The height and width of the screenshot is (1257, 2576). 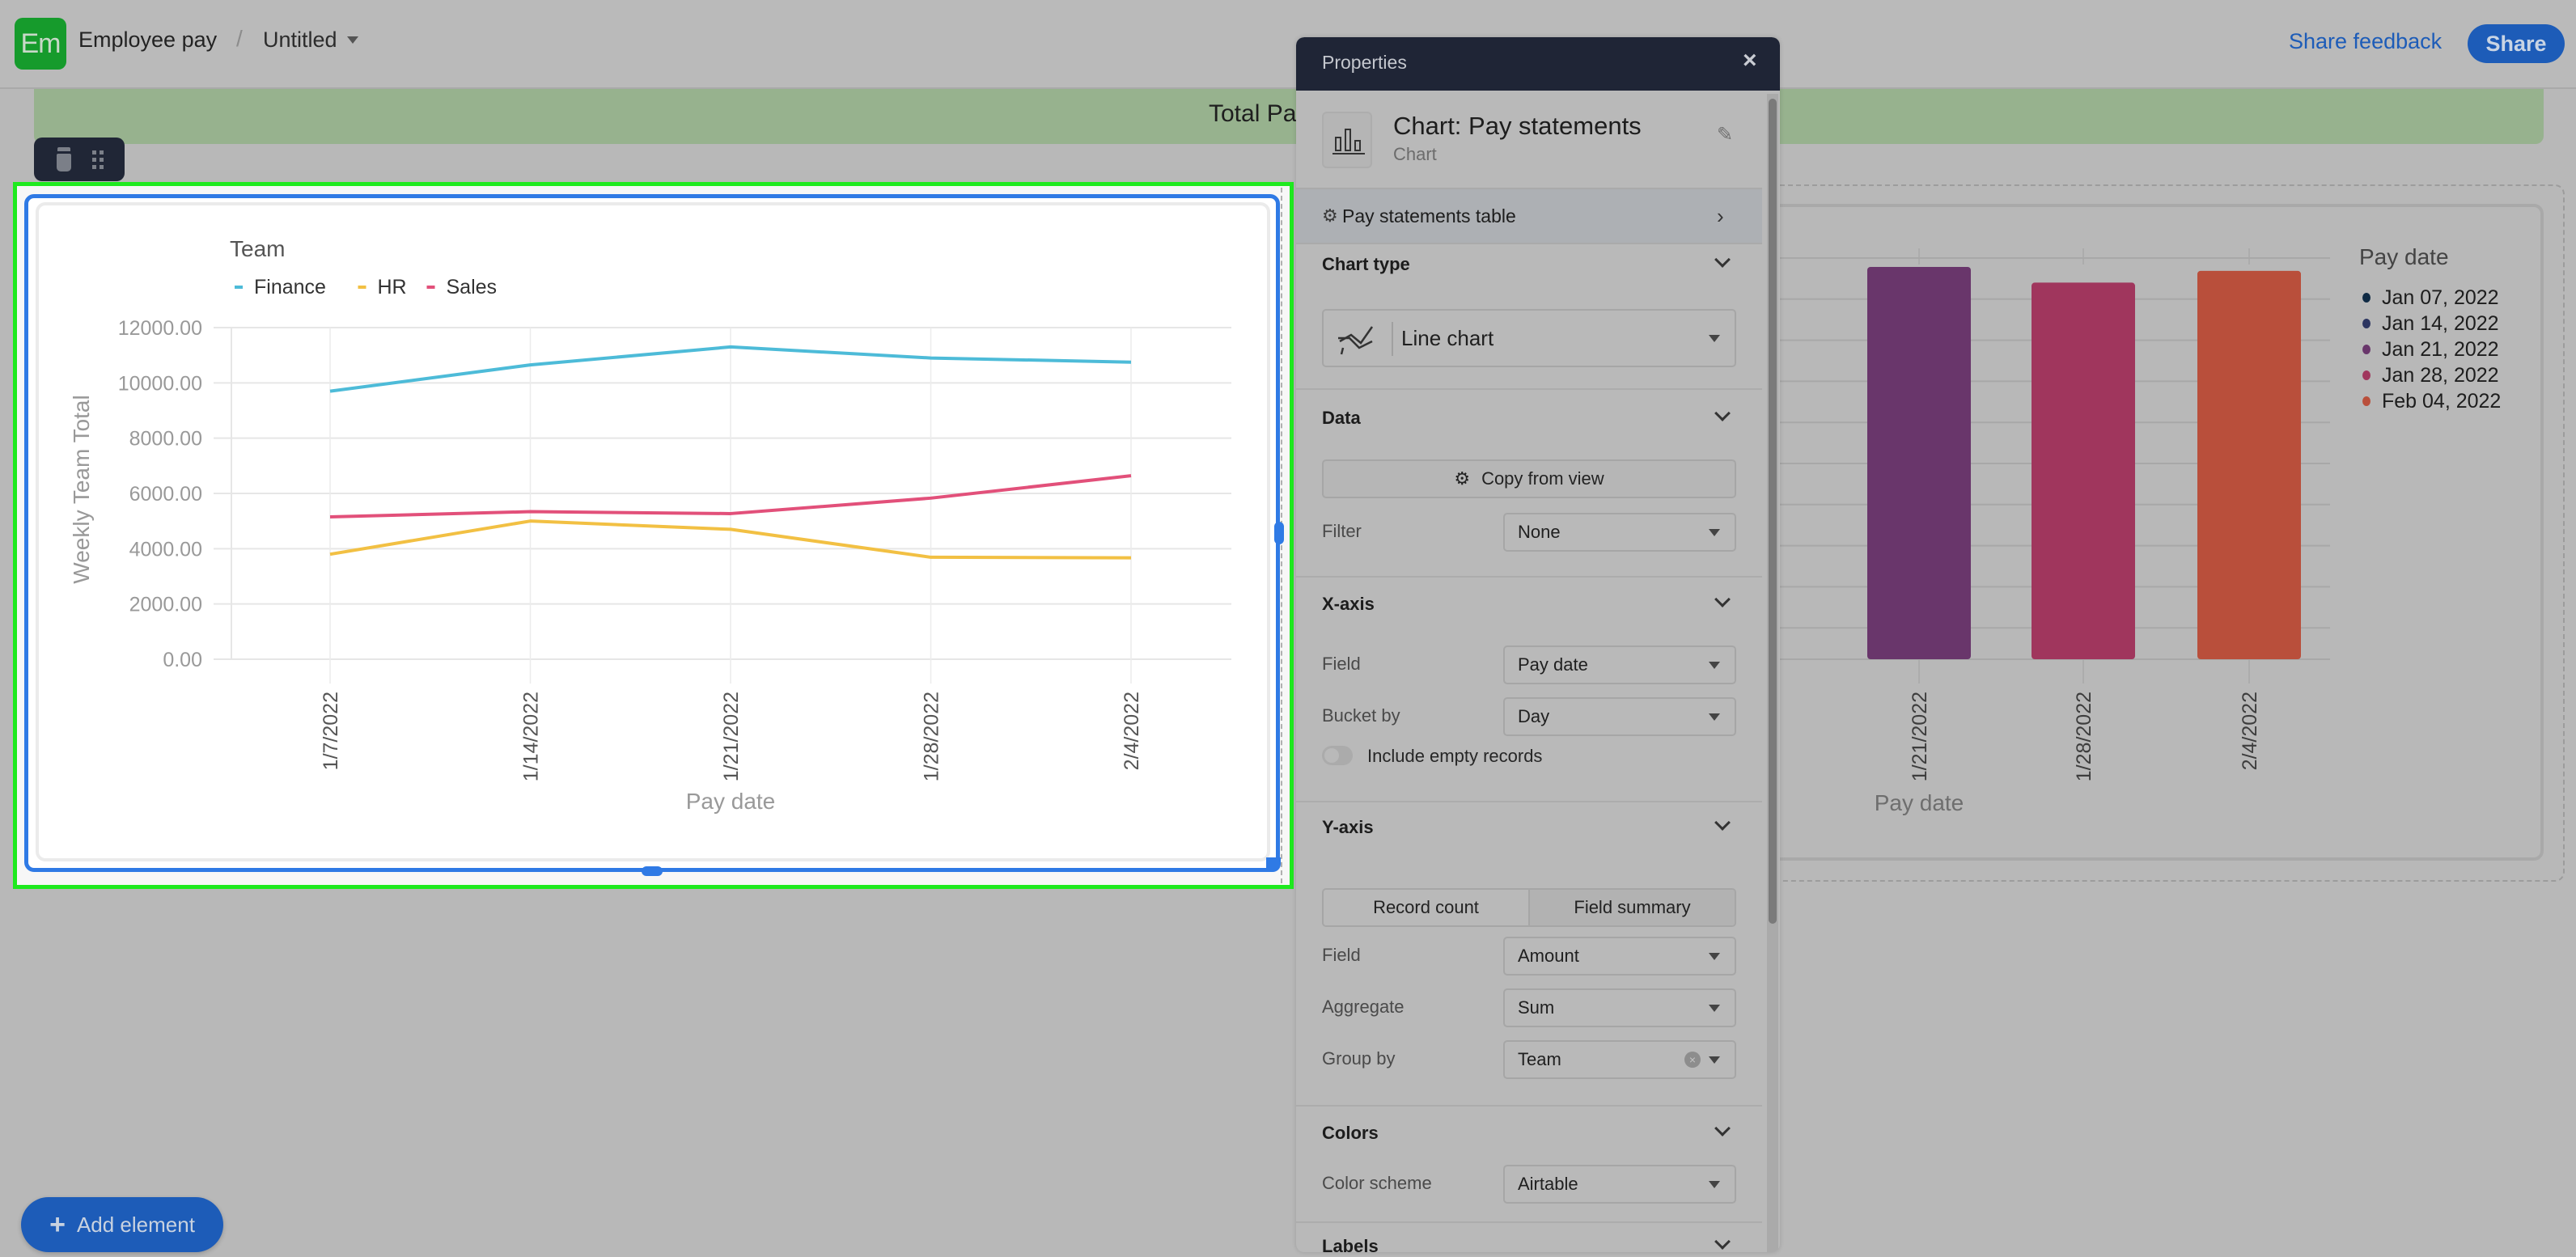 I want to click on chart-type-select: Line chart, so click(x=1529, y=338).